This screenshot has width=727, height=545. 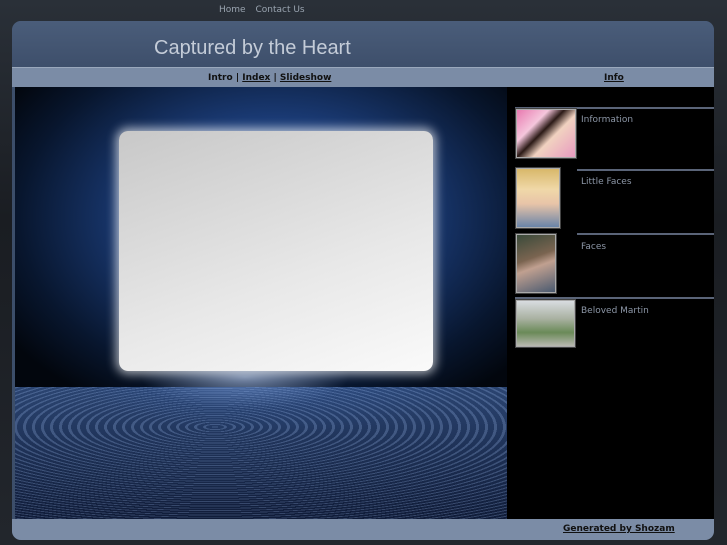 I want to click on gallery-thumbnail-information, so click(x=546, y=133).